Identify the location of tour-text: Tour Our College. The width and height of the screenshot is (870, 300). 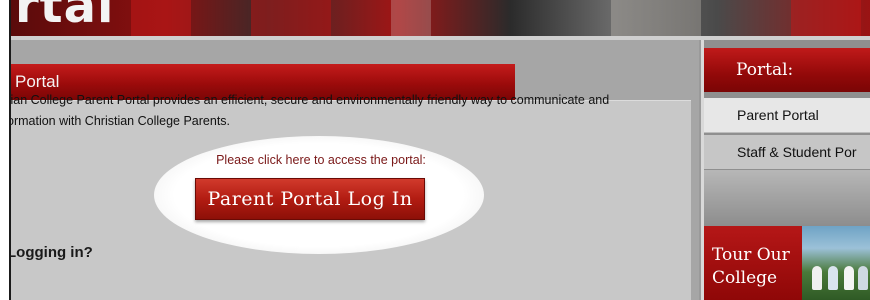
(752, 267).